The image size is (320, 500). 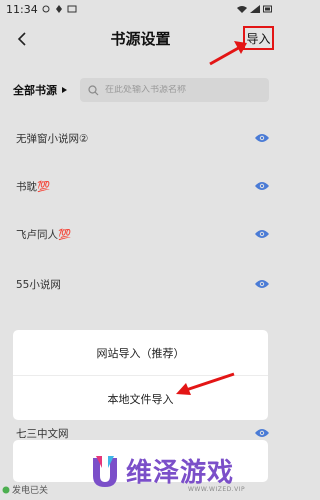 I want to click on watermark: 维泽游戏 WWW.WIZED.VIP, so click(x=182, y=474).